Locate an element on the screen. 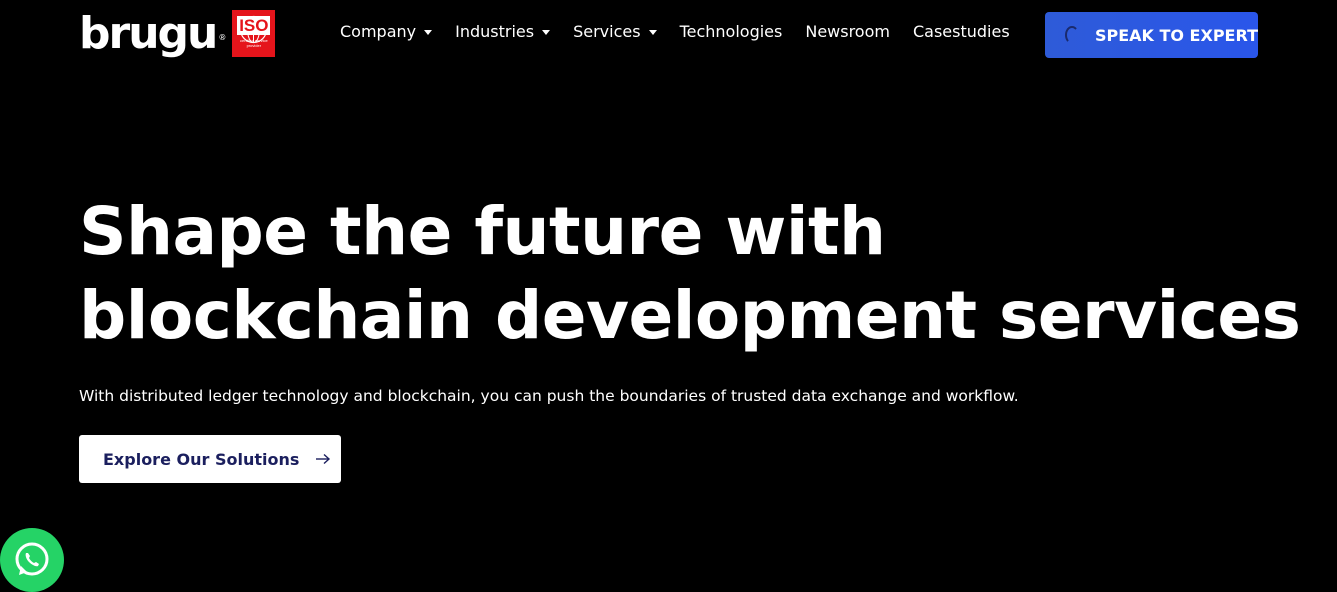 This screenshot has width=1337, height=592. hero-title-line-1: Shape the future with is located at coordinates (482, 231).